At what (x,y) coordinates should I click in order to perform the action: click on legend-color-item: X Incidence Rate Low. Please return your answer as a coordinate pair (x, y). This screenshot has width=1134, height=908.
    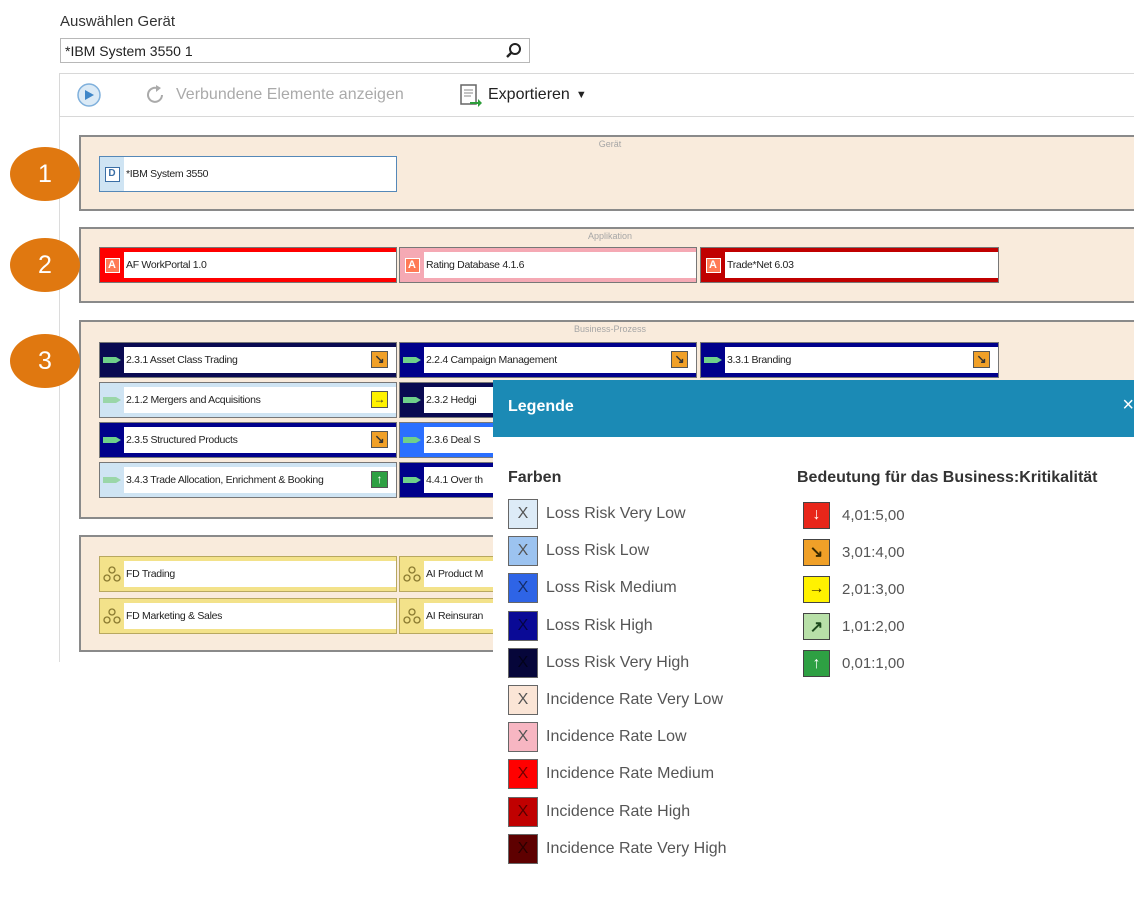
    Looking at the image, I should click on (597, 737).